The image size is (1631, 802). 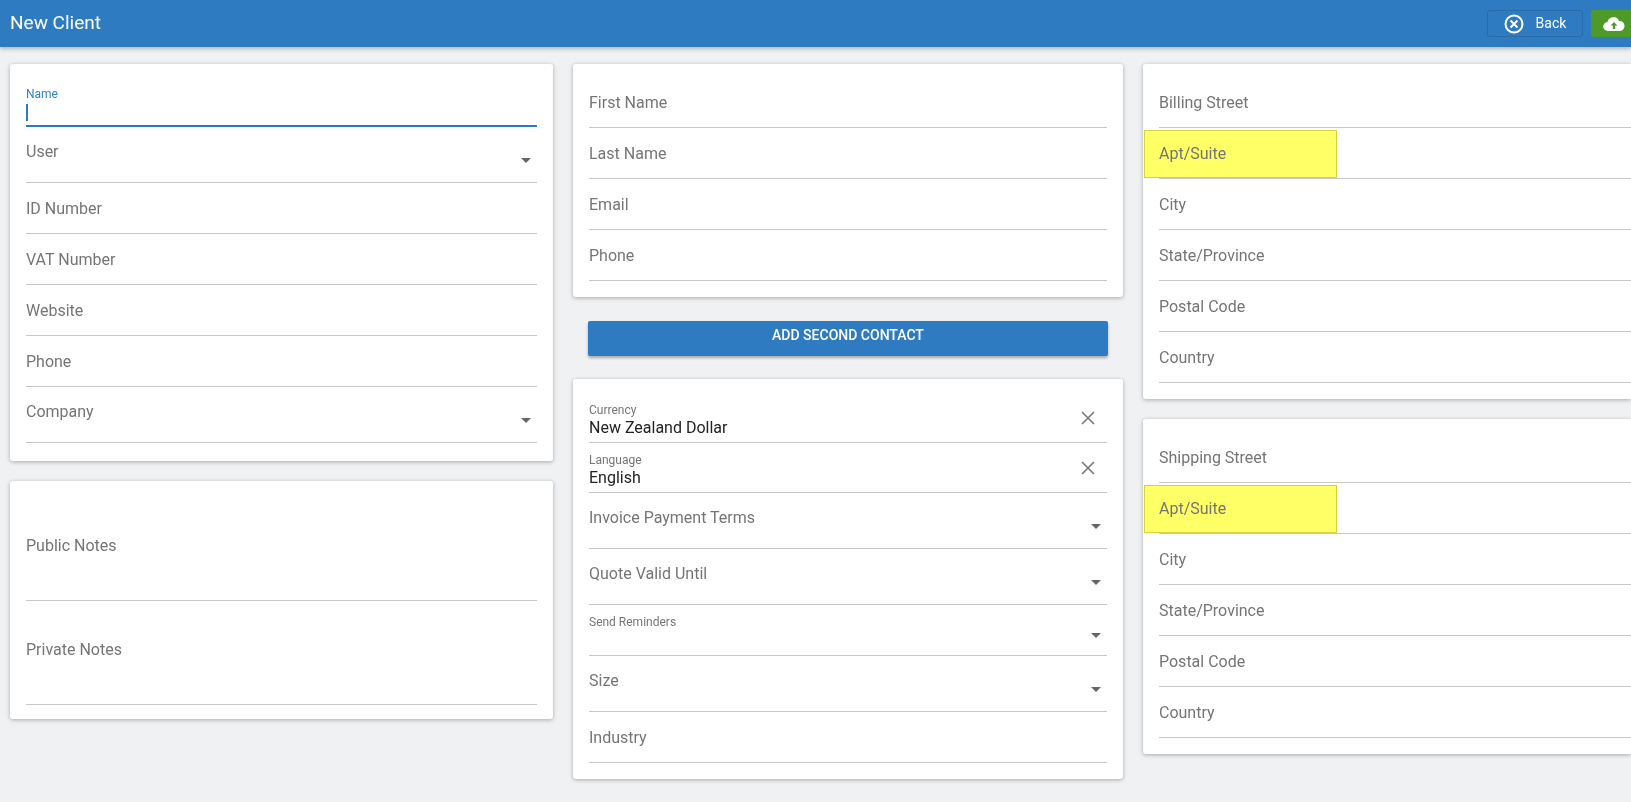 I want to click on field-label: Name, so click(x=42, y=94).